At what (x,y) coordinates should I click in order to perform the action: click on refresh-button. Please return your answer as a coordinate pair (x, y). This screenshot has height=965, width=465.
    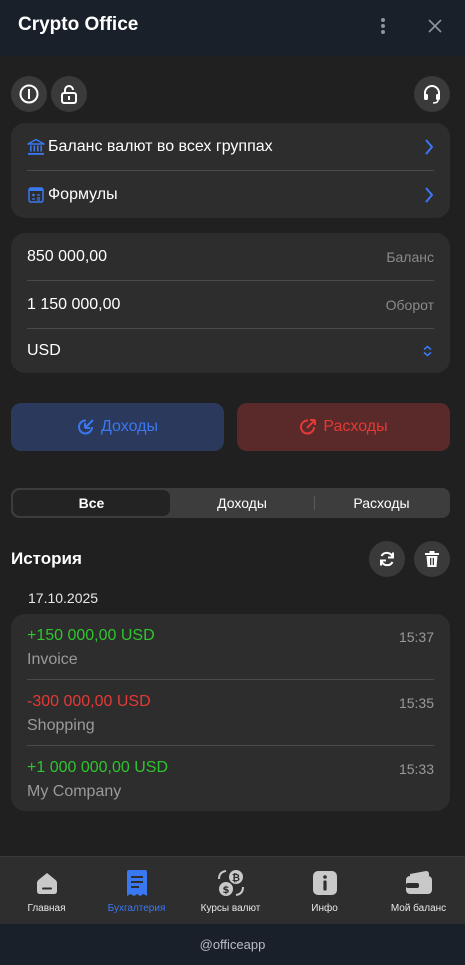
    Looking at the image, I should click on (387, 559).